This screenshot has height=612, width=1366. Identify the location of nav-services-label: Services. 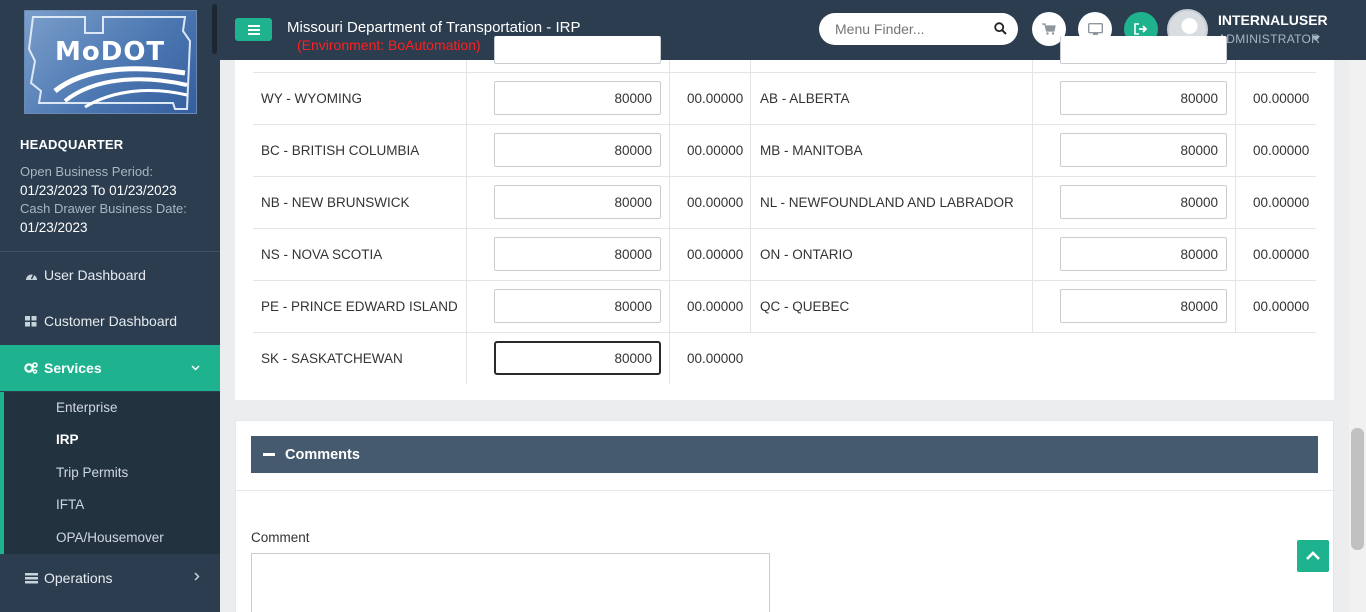
(73, 368).